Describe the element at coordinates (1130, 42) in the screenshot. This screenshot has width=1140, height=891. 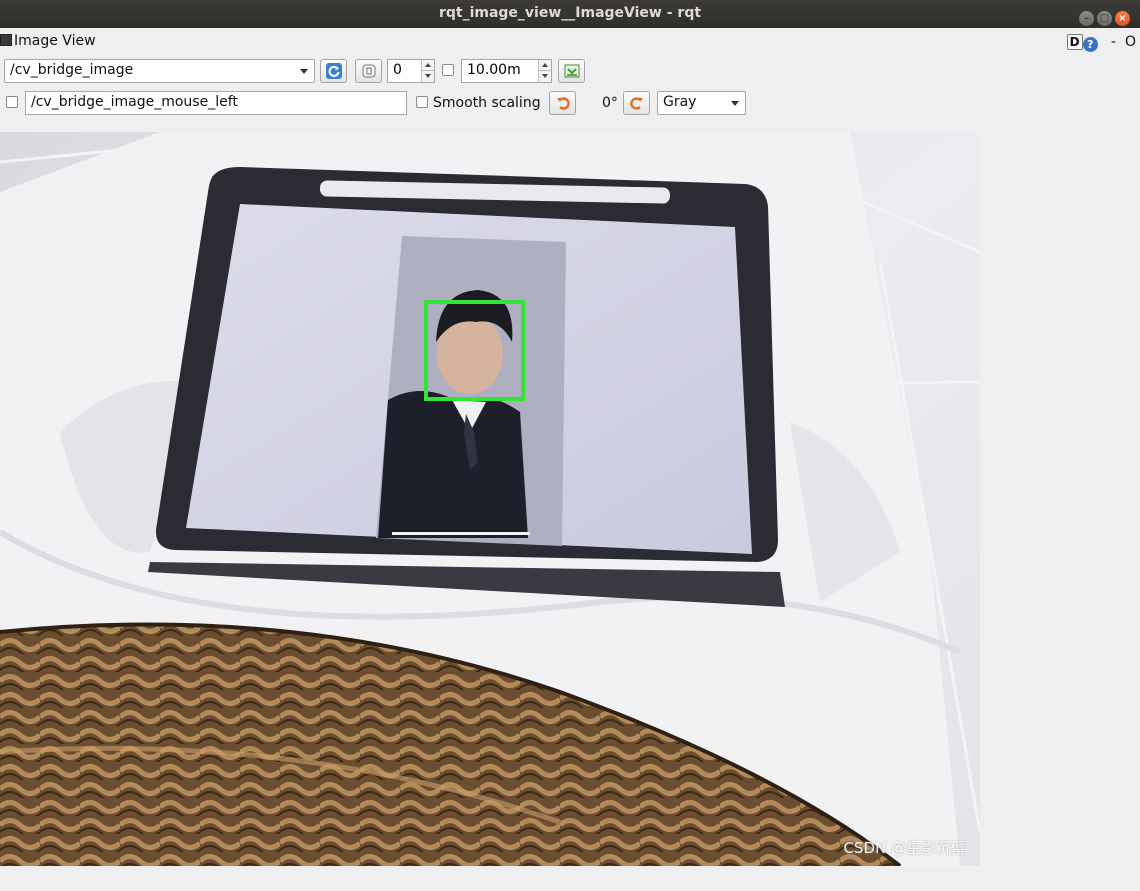
I see `dock-close-button: O` at that location.